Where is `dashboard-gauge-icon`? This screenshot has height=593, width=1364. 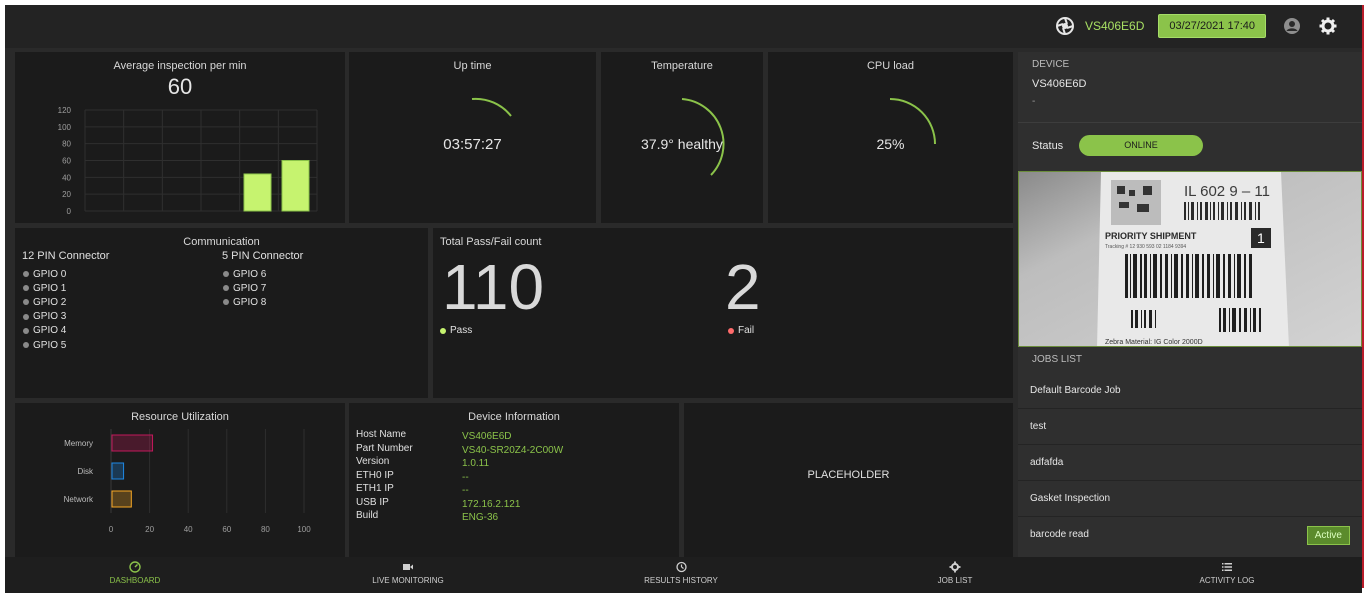
dashboard-gauge-icon is located at coordinates (135, 567).